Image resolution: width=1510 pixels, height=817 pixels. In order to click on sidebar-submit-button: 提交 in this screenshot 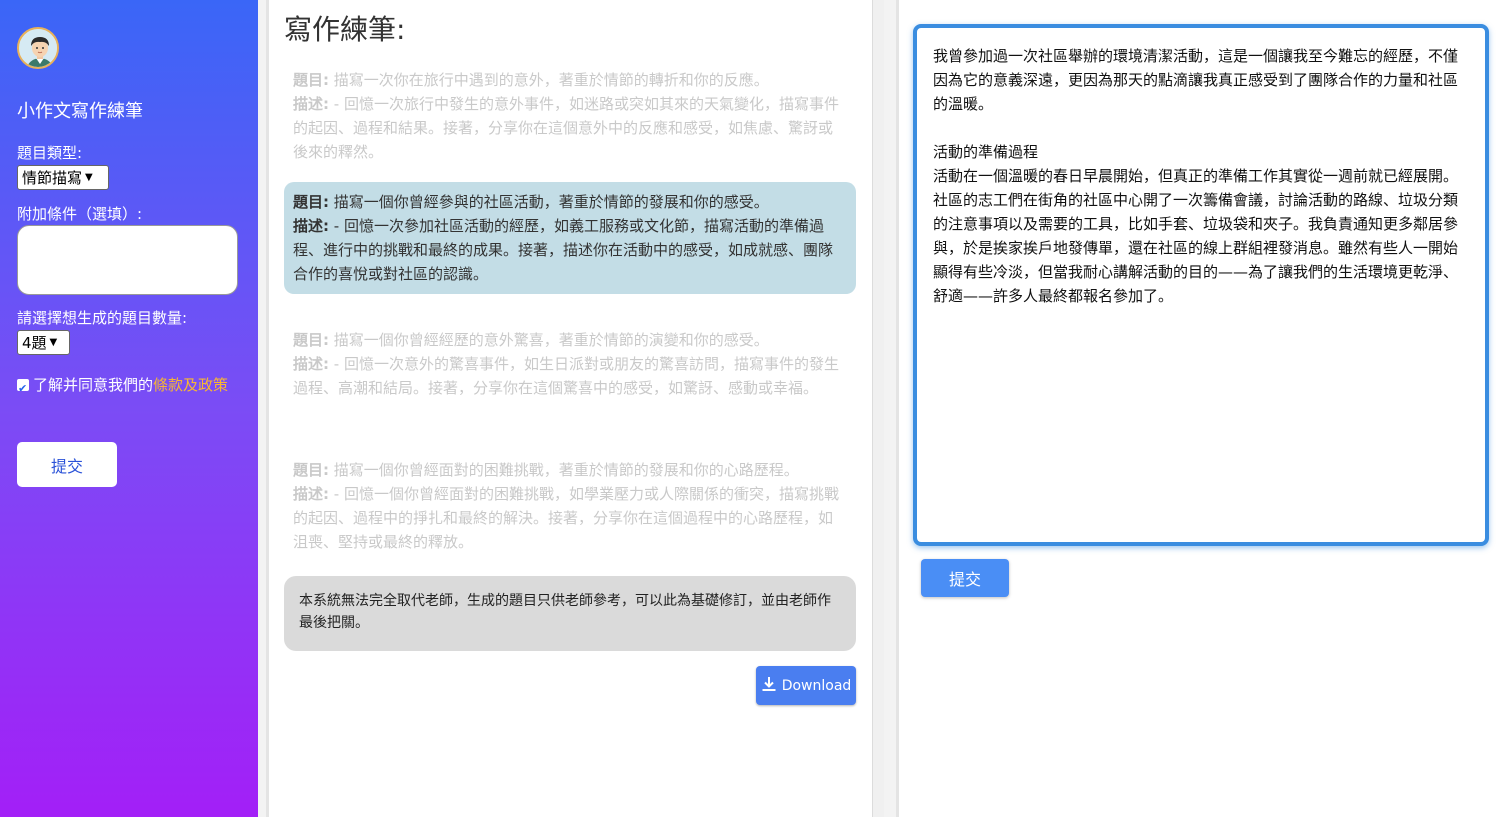, I will do `click(67, 464)`.